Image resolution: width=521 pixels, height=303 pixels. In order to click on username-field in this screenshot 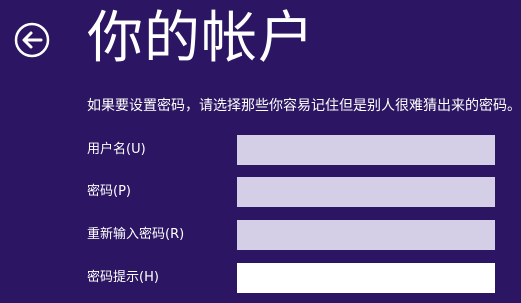, I will do `click(366, 150)`.